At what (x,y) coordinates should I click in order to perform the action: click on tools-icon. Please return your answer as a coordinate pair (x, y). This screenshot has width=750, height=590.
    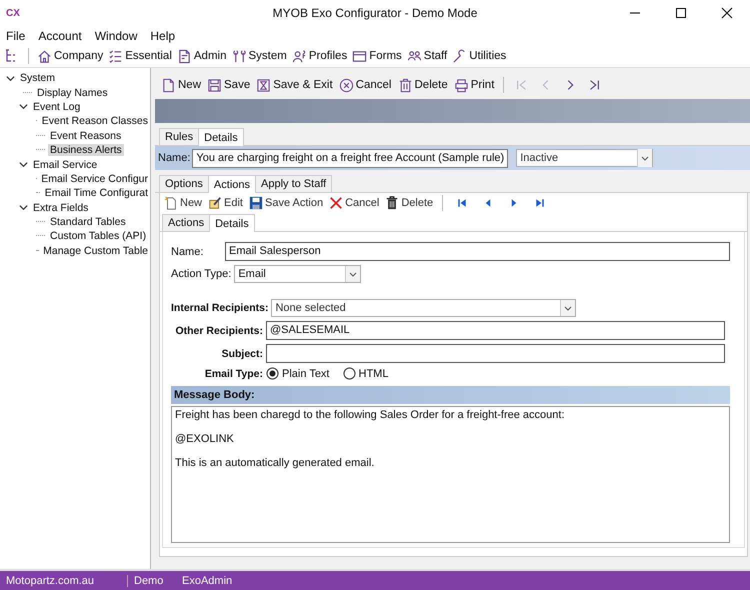
    Looking at the image, I should click on (239, 56).